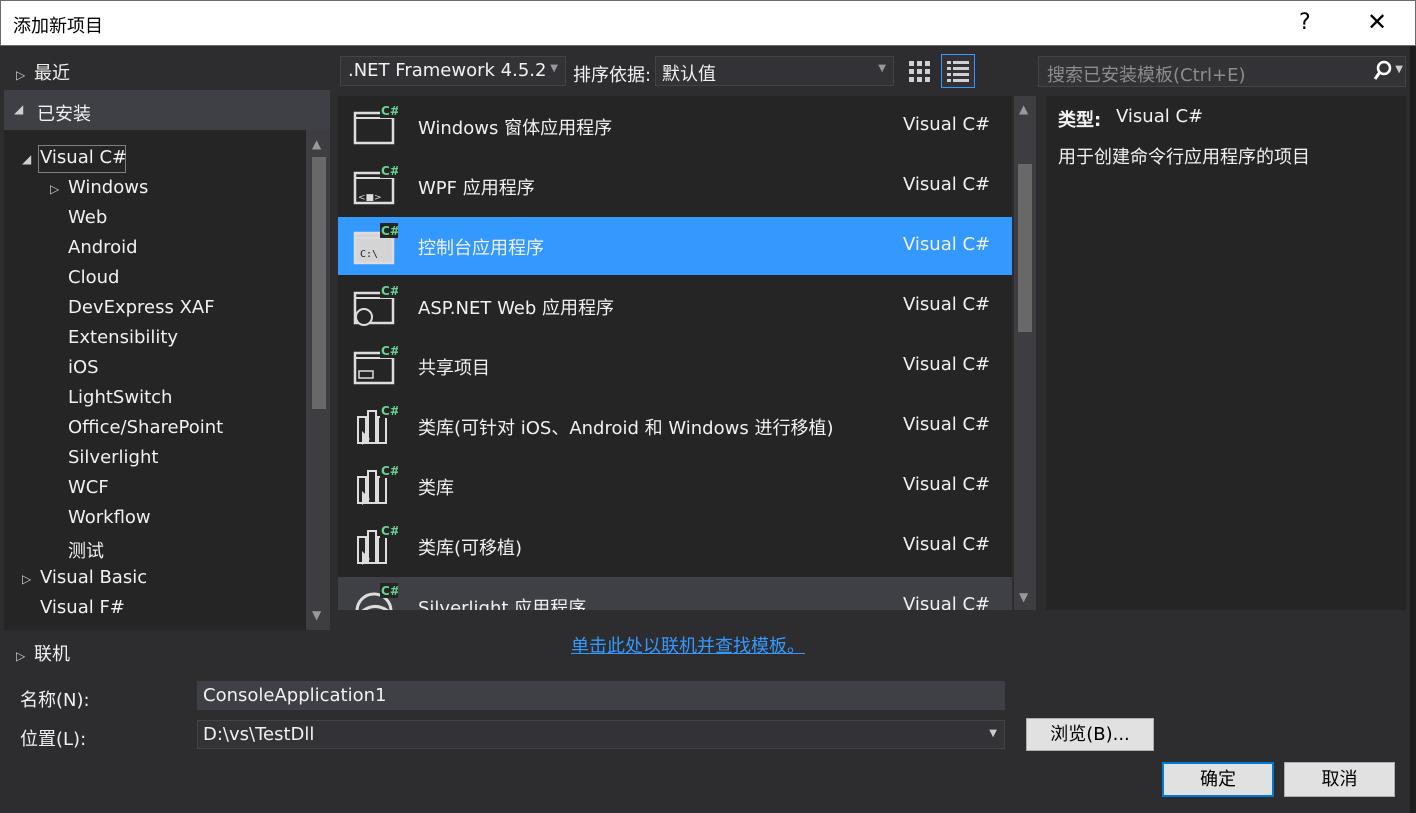 The image size is (1416, 813). Describe the element at coordinates (1025, 248) in the screenshot. I see `template-scroll-thumb` at that location.